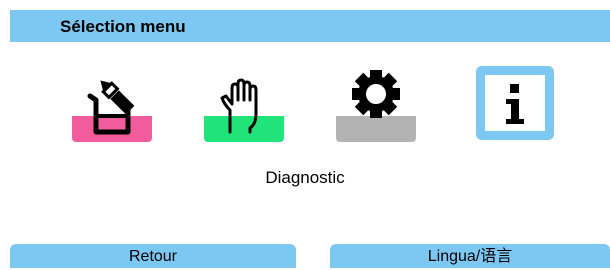 This screenshot has height=270, width=610. I want to click on menu-item-parameters, so click(376, 104).